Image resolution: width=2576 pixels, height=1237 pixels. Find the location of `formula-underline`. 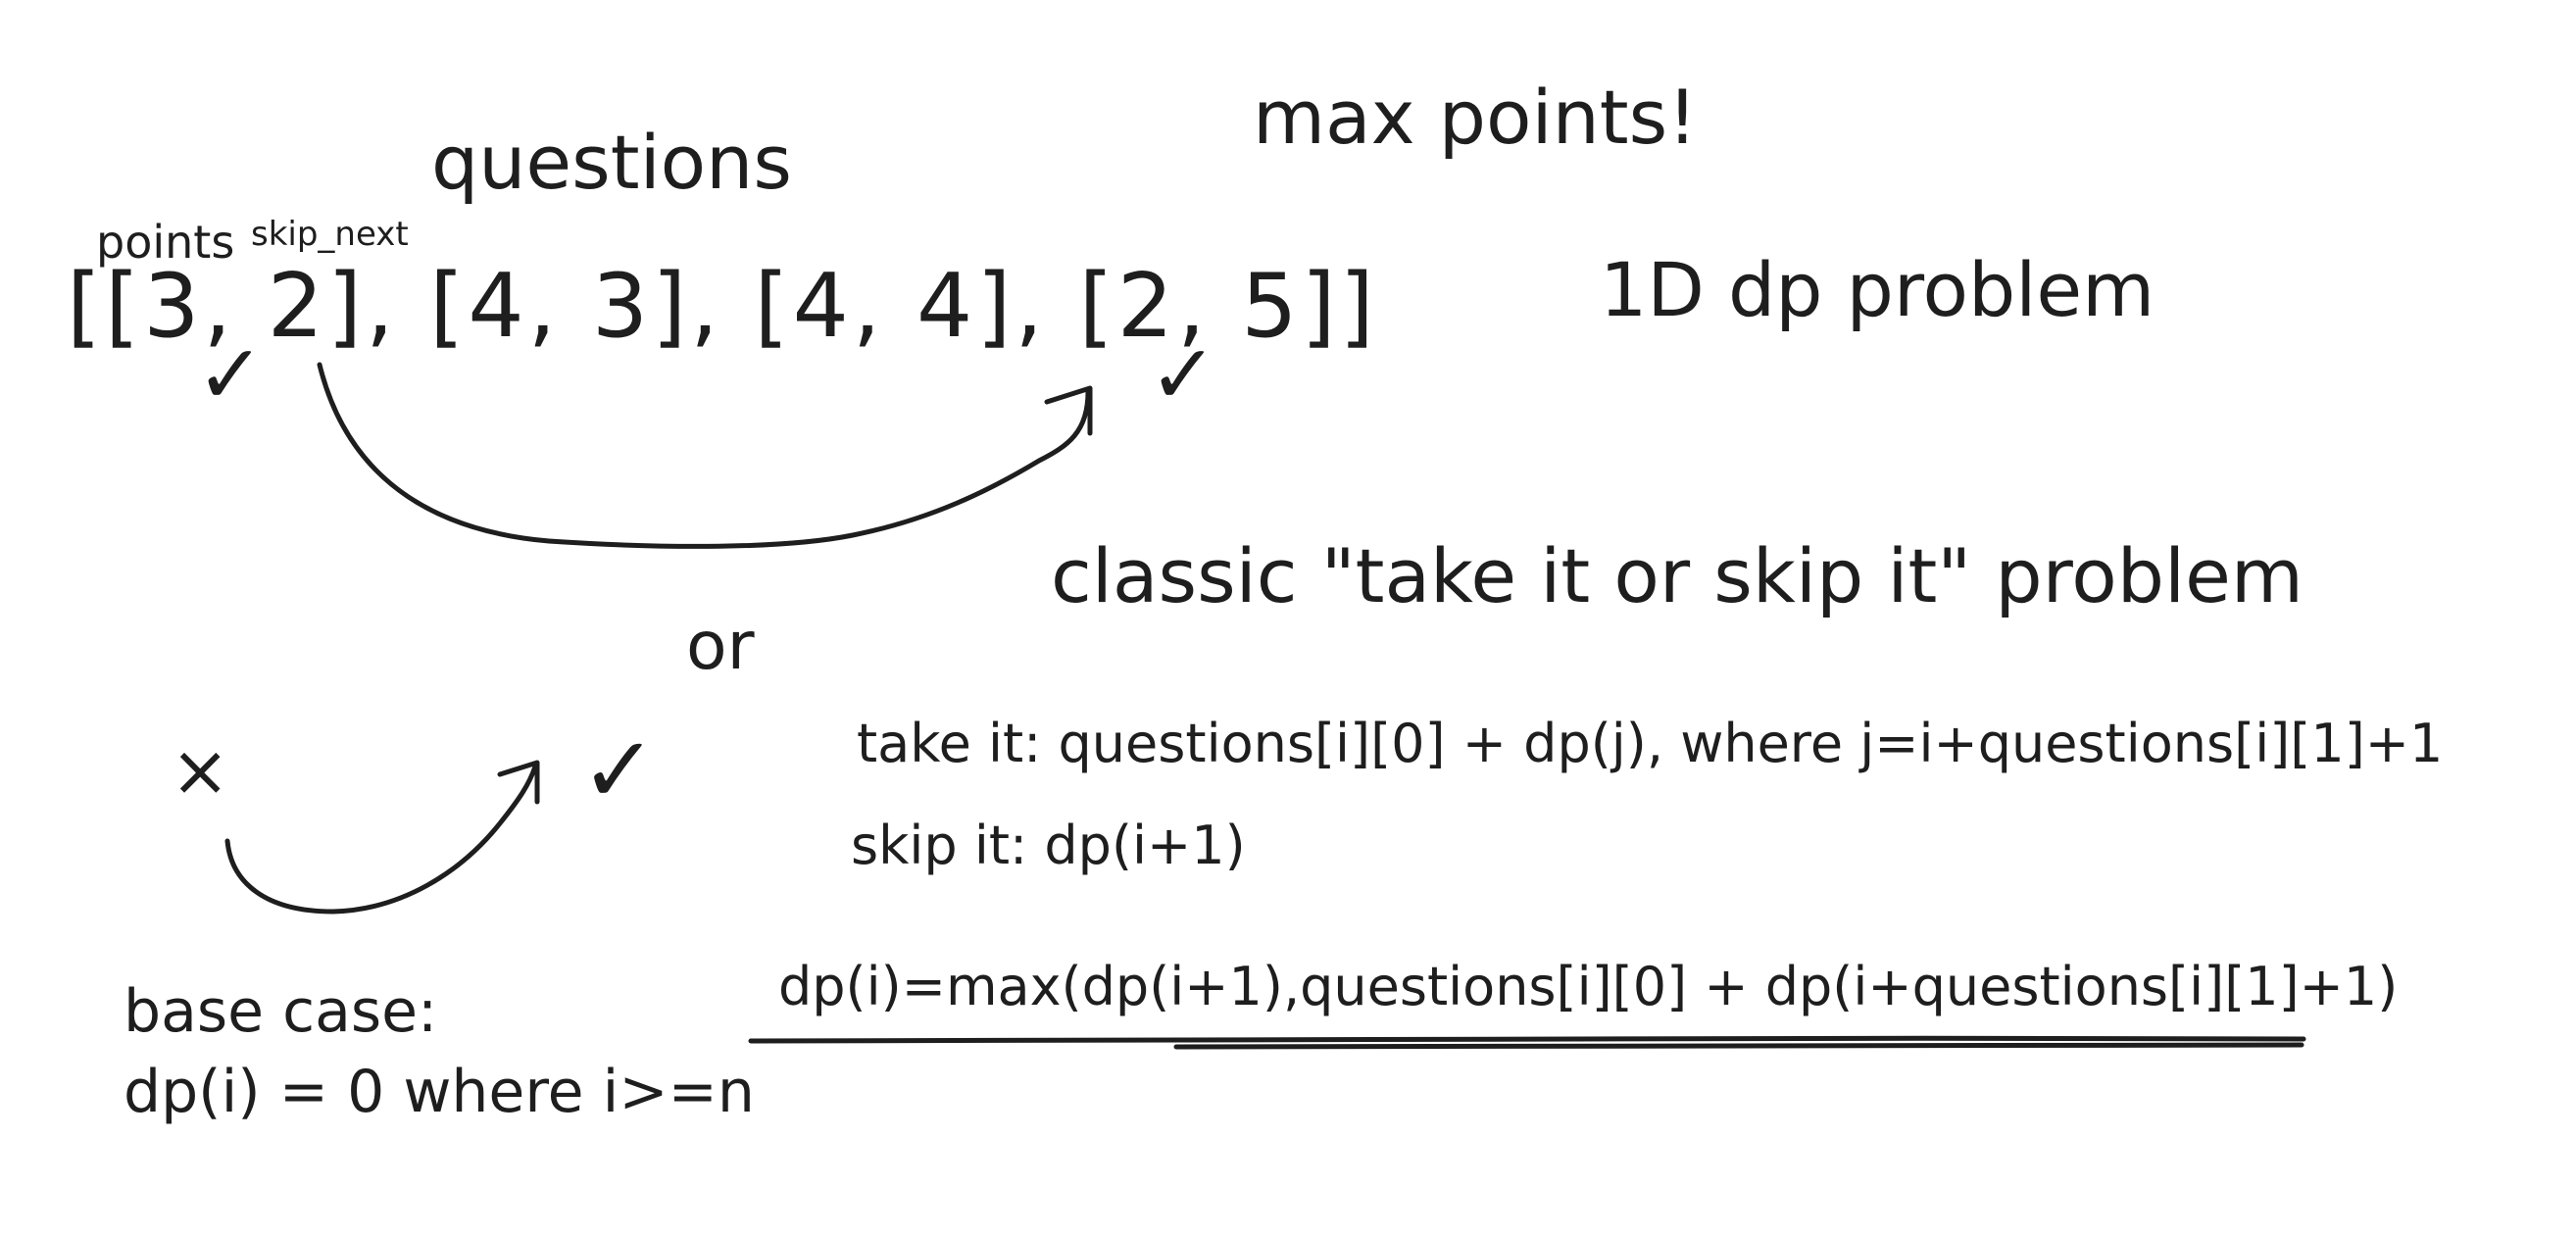

formula-underline is located at coordinates (1527, 1039).